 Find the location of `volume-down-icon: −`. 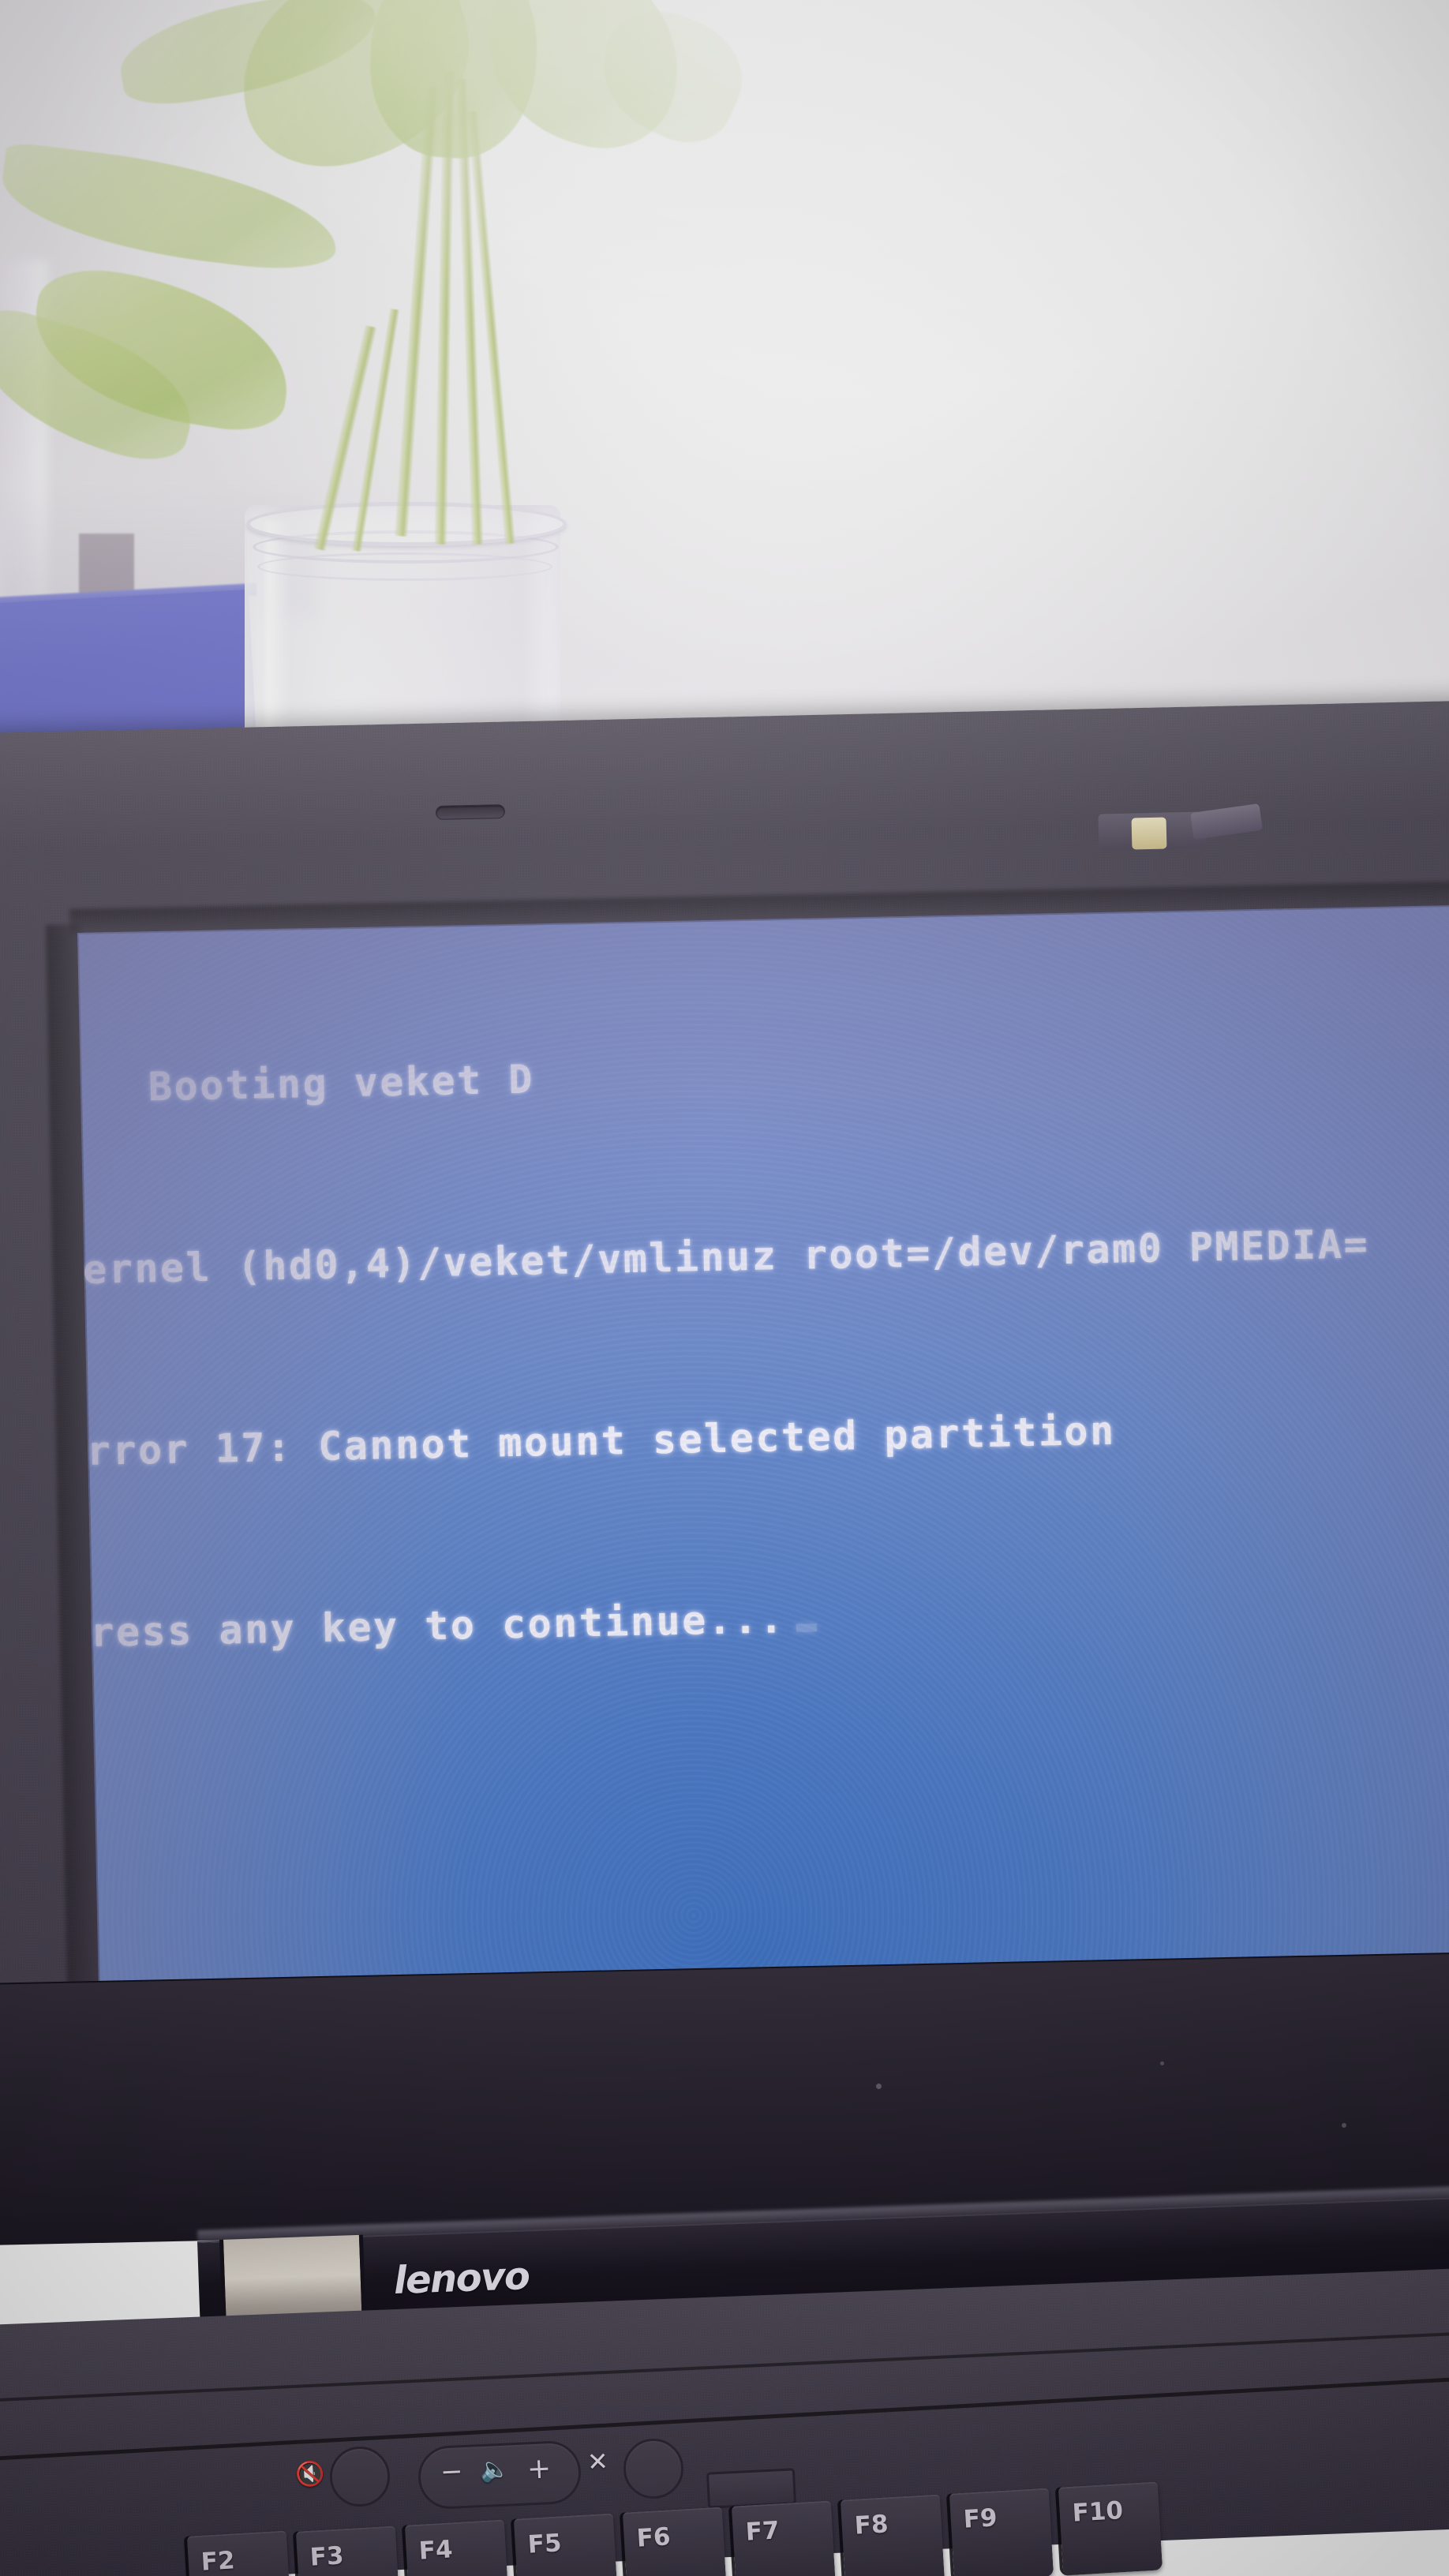

volume-down-icon: − is located at coordinates (451, 2471).